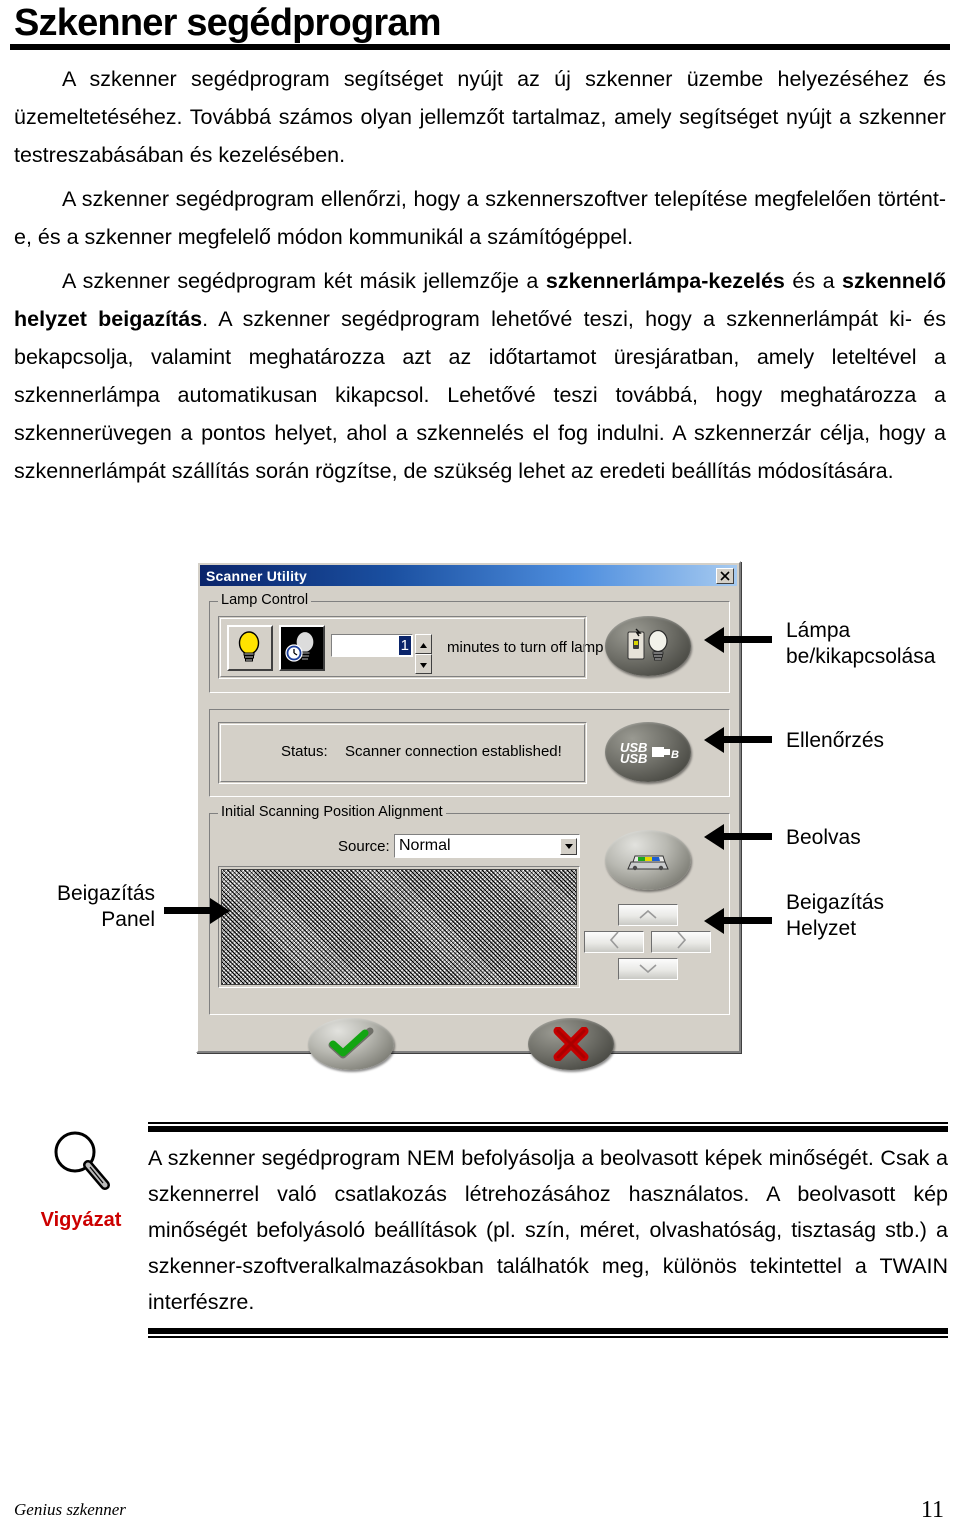 The image size is (960, 1536). I want to click on callout-align-position: Beigazítás Helyzet, so click(835, 916).